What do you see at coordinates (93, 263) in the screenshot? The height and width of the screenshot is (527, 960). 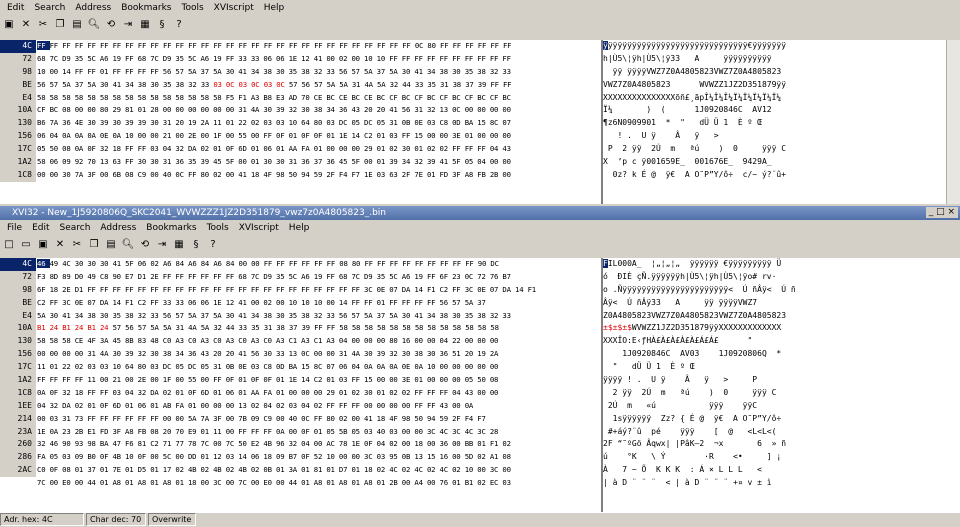 I see `hex-byte: 30` at bounding box center [93, 263].